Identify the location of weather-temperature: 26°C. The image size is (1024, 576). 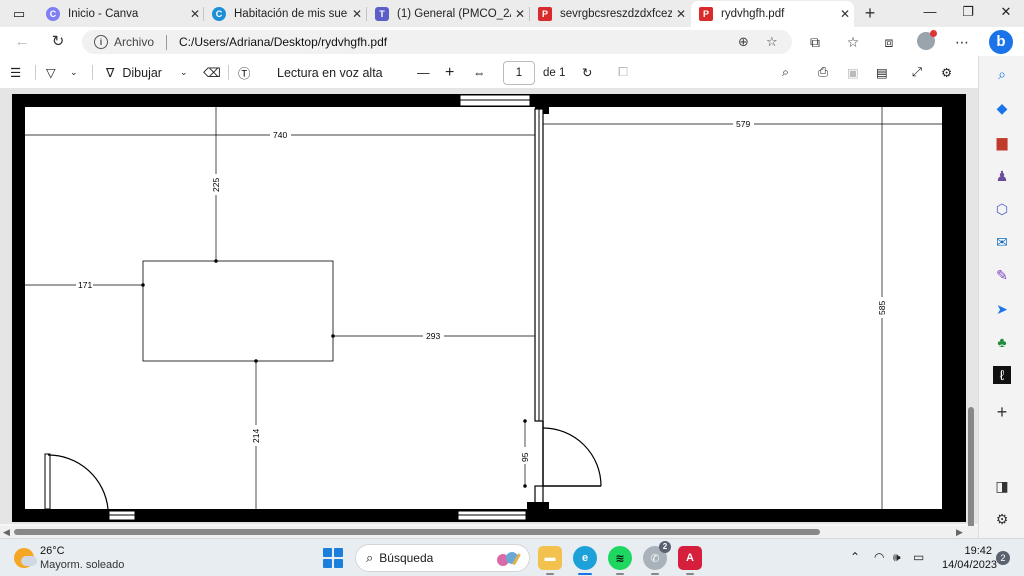
(52, 551).